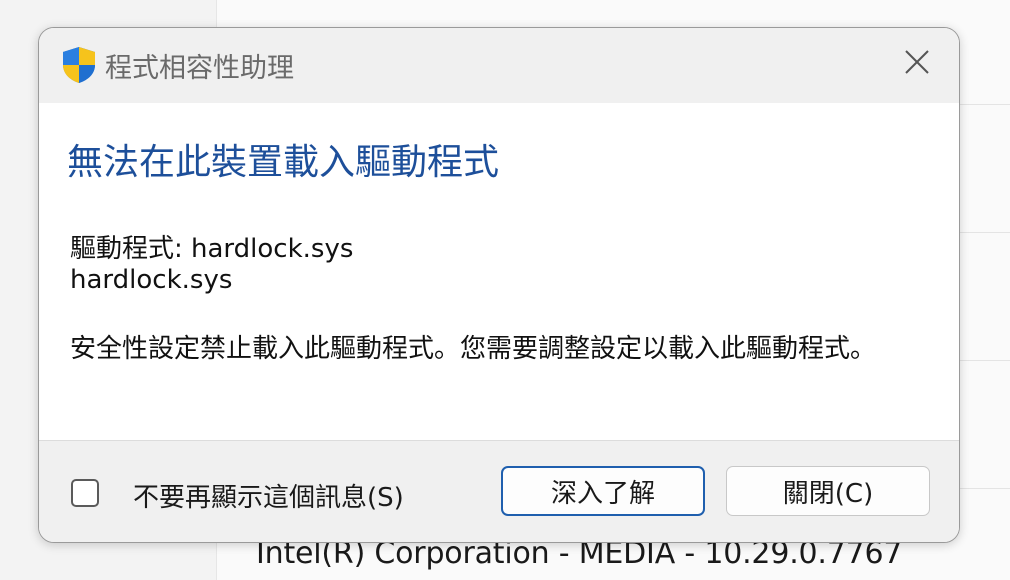 The width and height of the screenshot is (1010, 580). I want to click on driver-name-label: 驅動程式: hardlock.sys, so click(212, 249).